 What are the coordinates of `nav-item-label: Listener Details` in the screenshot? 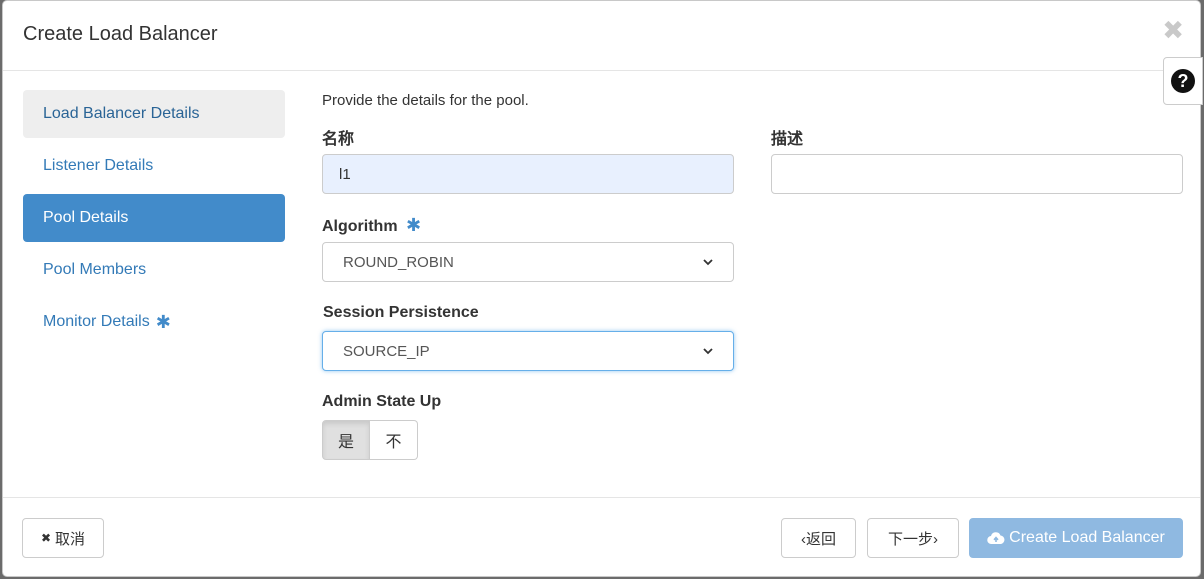 It's located at (98, 165).